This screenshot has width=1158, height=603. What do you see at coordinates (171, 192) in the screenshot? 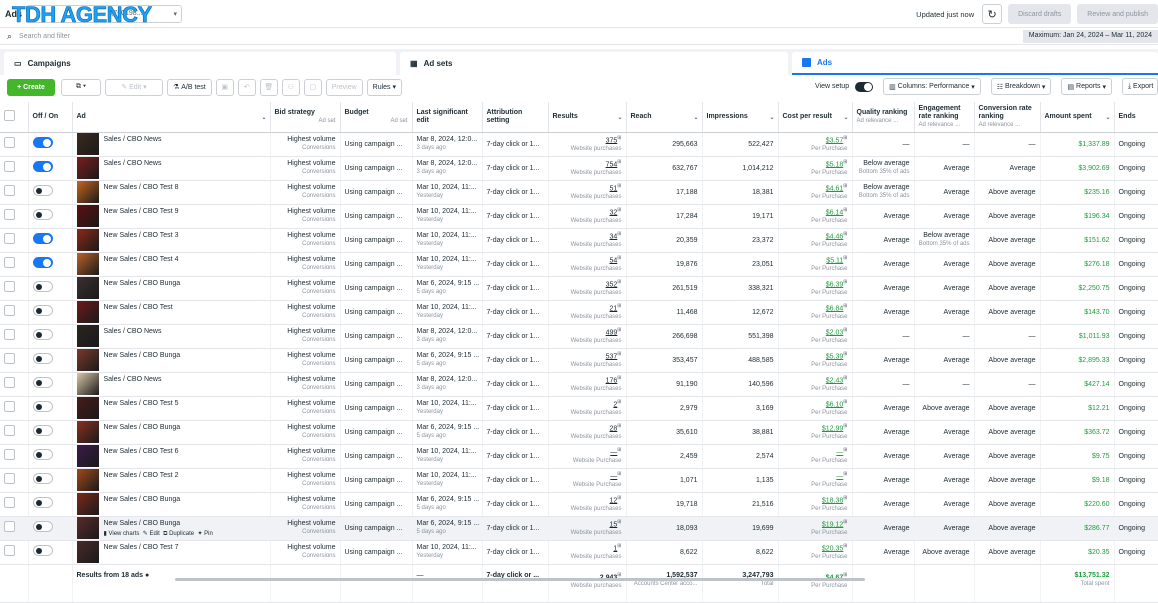
I see `ad-cell: New Sales / CBO Test 8` at bounding box center [171, 192].